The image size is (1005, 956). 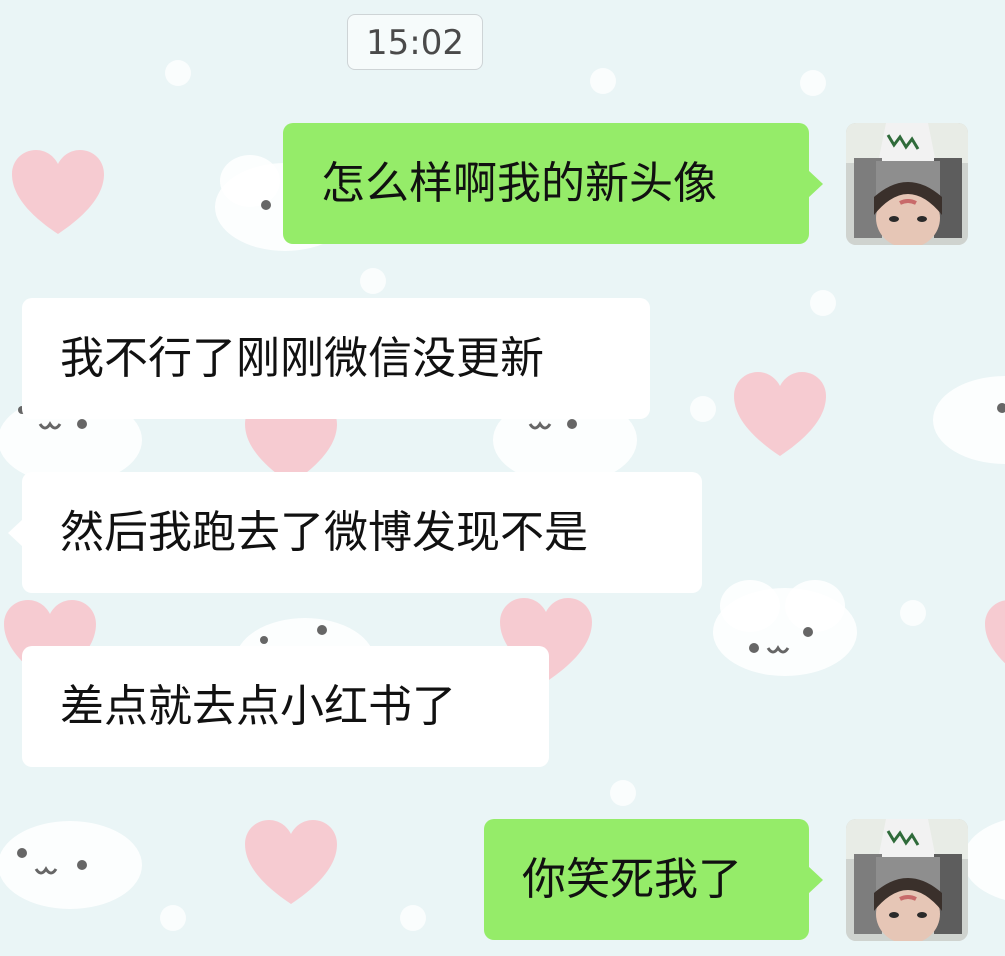 I want to click on message-text: 你笑死我了, so click(x=632, y=879).